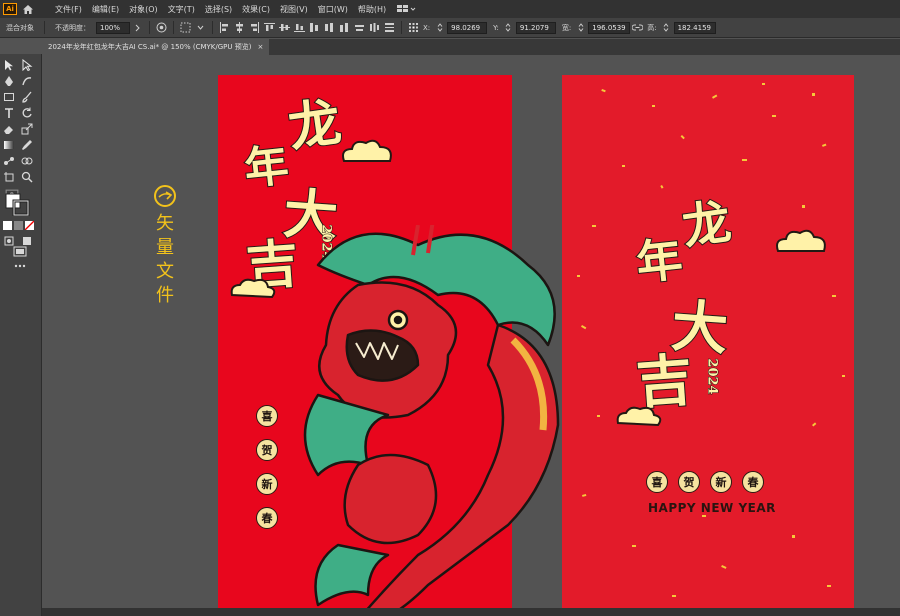 Image resolution: width=900 pixels, height=616 pixels. What do you see at coordinates (27, 113) in the screenshot?
I see `rotate-tool-icon` at bounding box center [27, 113].